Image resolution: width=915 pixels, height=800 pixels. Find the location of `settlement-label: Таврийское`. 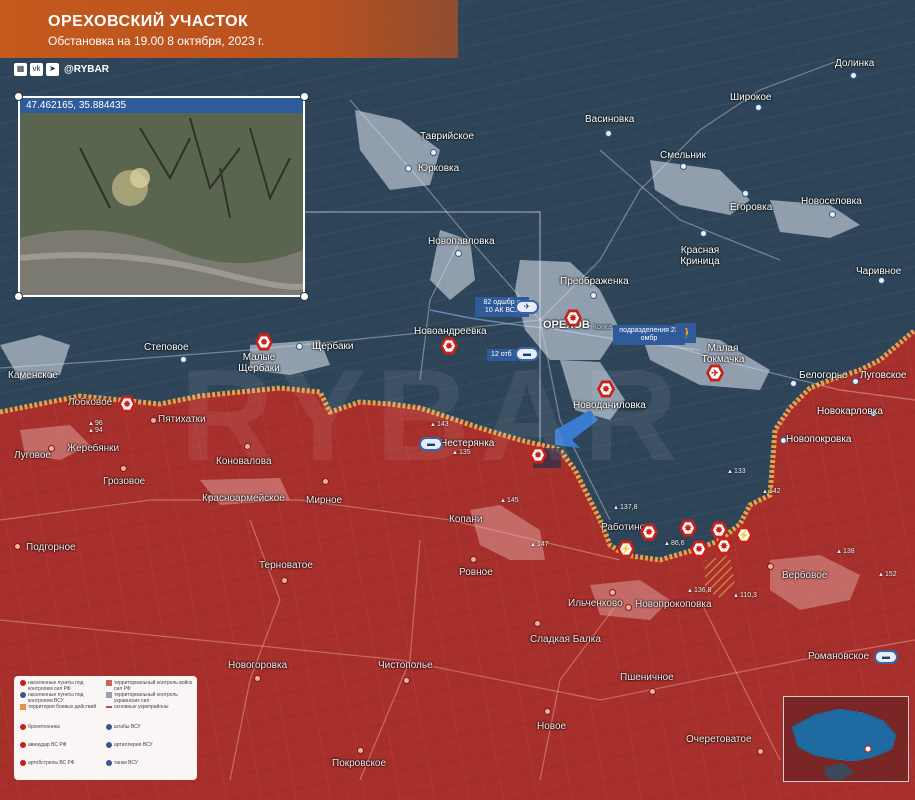

settlement-label: Таврийское is located at coordinates (447, 136).